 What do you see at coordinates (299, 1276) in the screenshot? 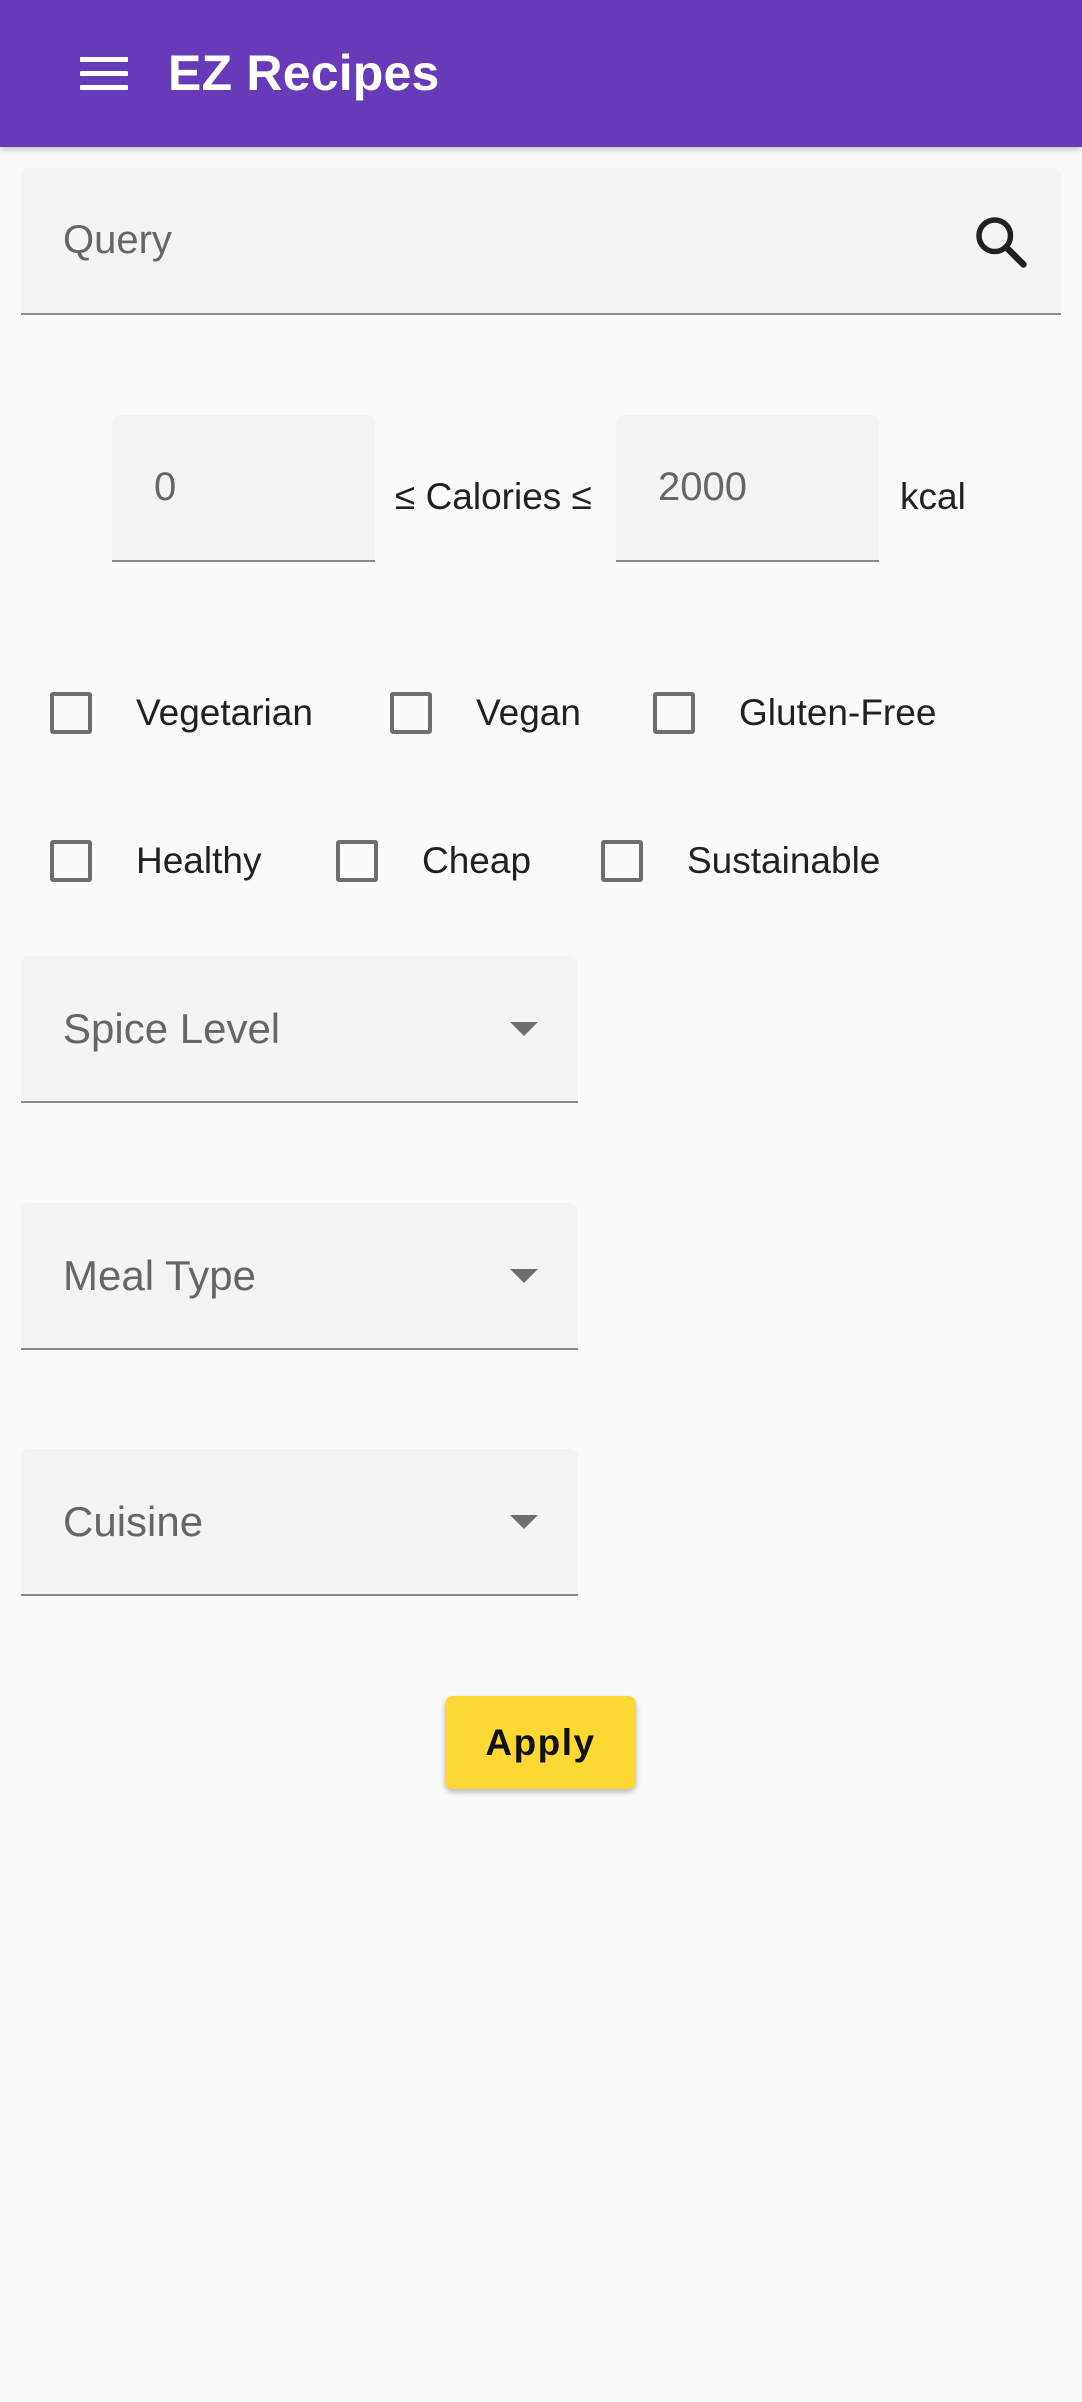
I see `meal-type-select: Meal Type` at bounding box center [299, 1276].